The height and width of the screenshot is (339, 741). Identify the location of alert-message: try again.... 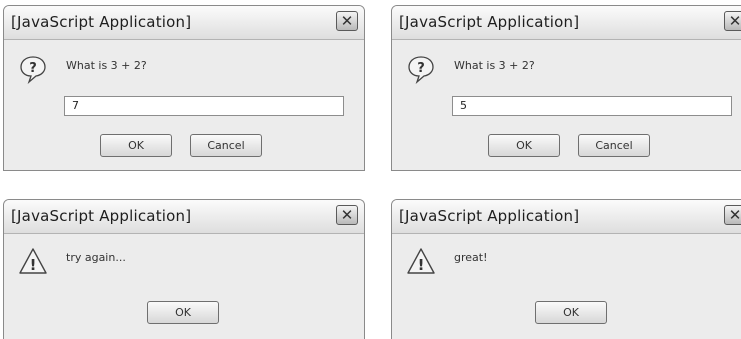
(96, 257).